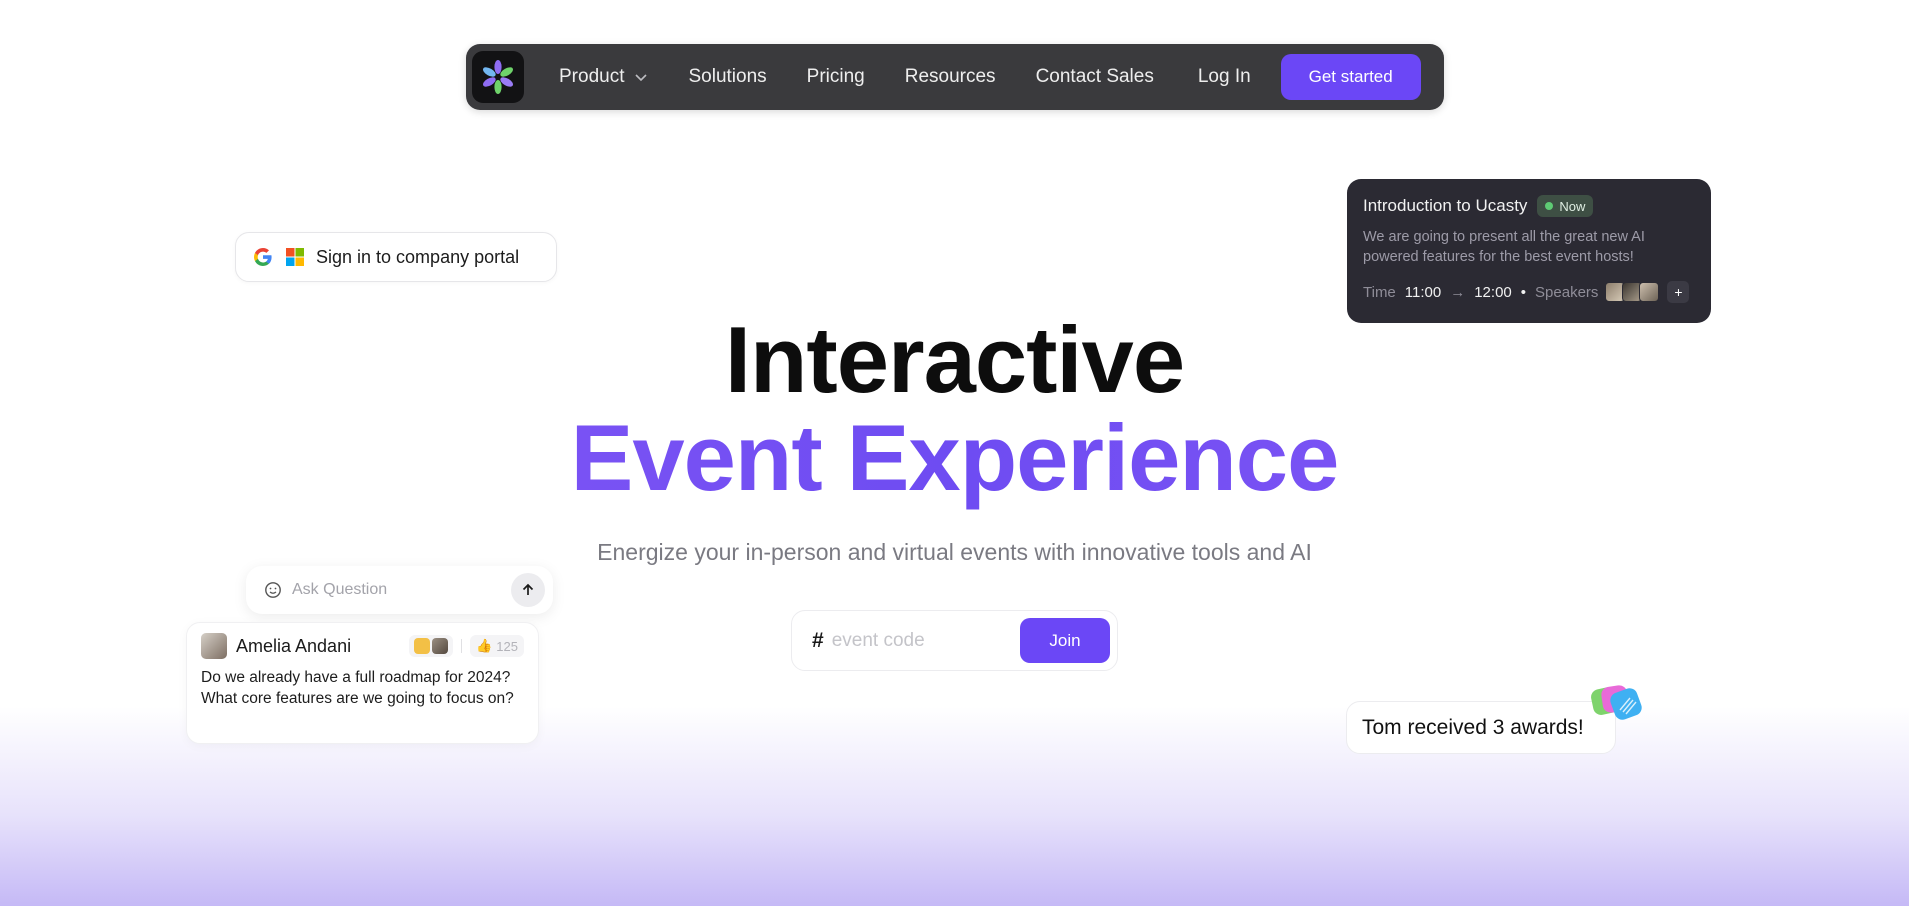  I want to click on nav-item-label: Resources, so click(950, 76).